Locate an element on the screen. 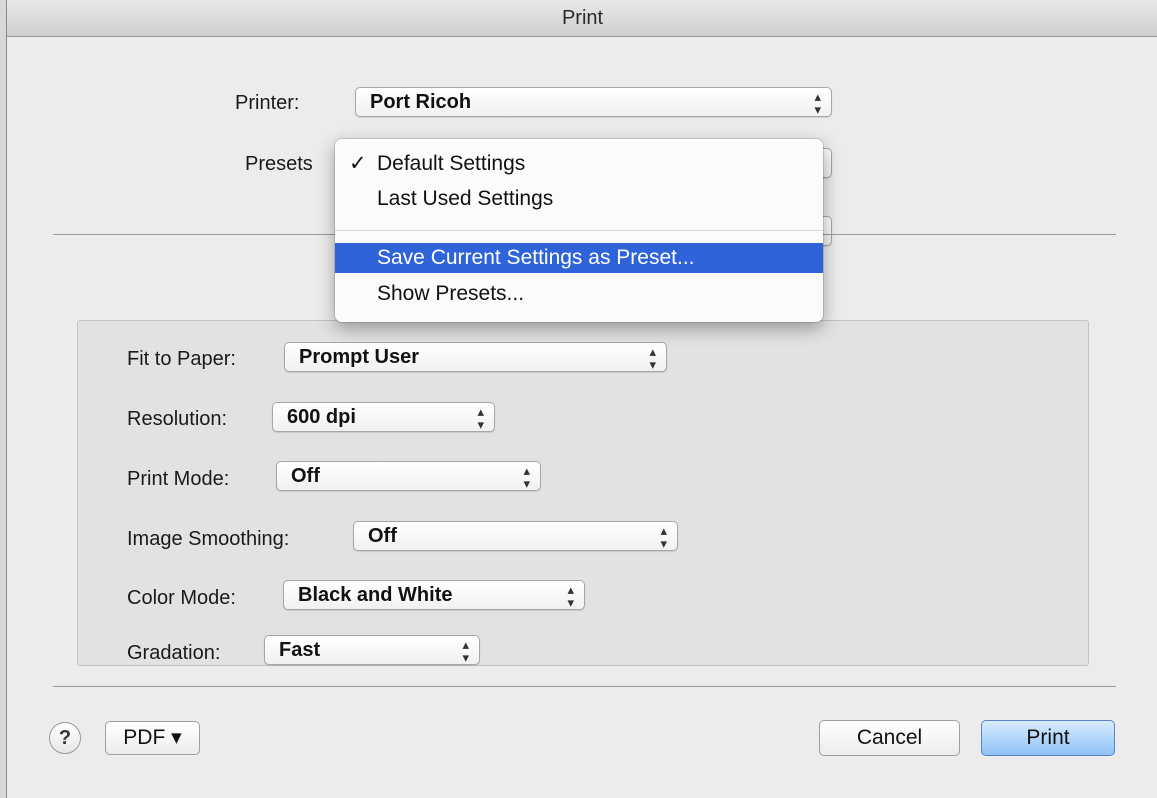 Image resolution: width=1157 pixels, height=798 pixels. image-smoothing-label: Image Smoothing: is located at coordinates (208, 539).